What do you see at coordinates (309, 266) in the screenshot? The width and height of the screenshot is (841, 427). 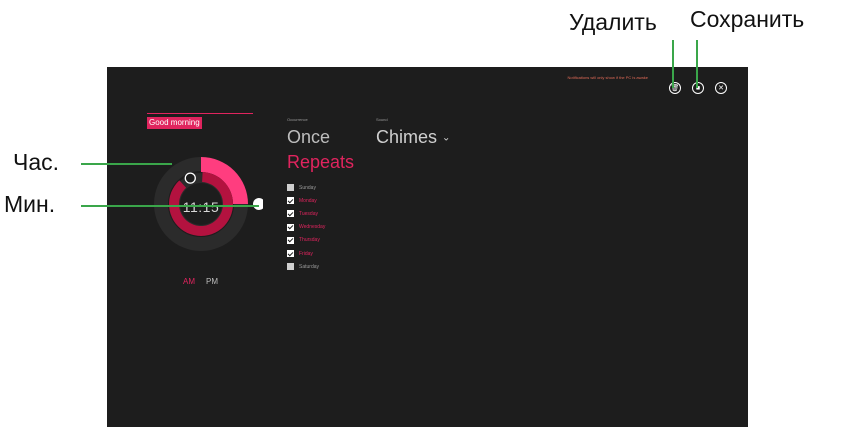 I see `day-label: Saturday` at bounding box center [309, 266].